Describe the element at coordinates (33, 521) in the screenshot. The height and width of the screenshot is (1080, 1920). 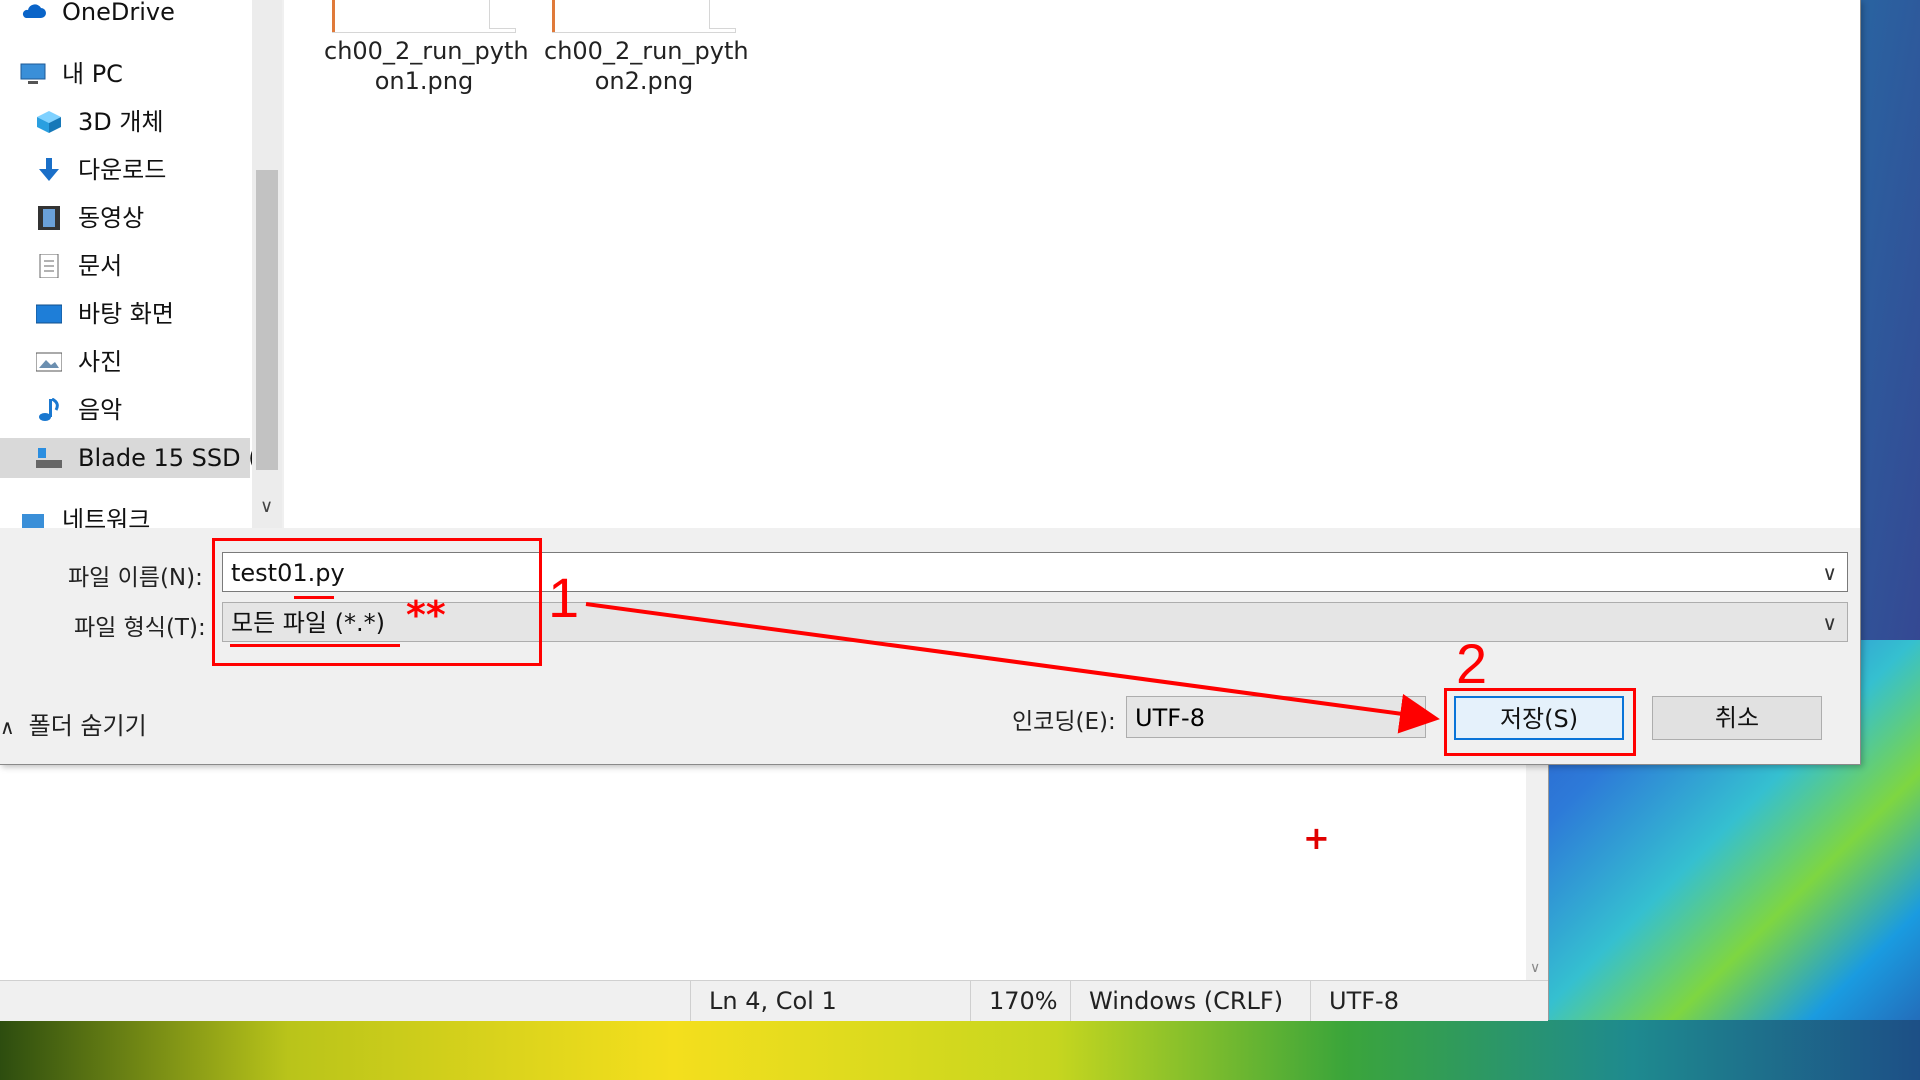
I see `network-icon` at that location.